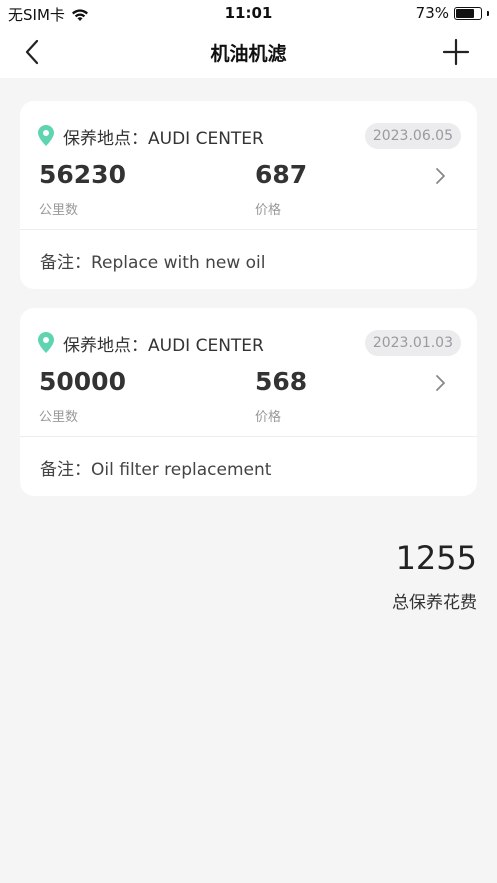  I want to click on note-text: 备注：Replace with new oil, so click(153, 260).